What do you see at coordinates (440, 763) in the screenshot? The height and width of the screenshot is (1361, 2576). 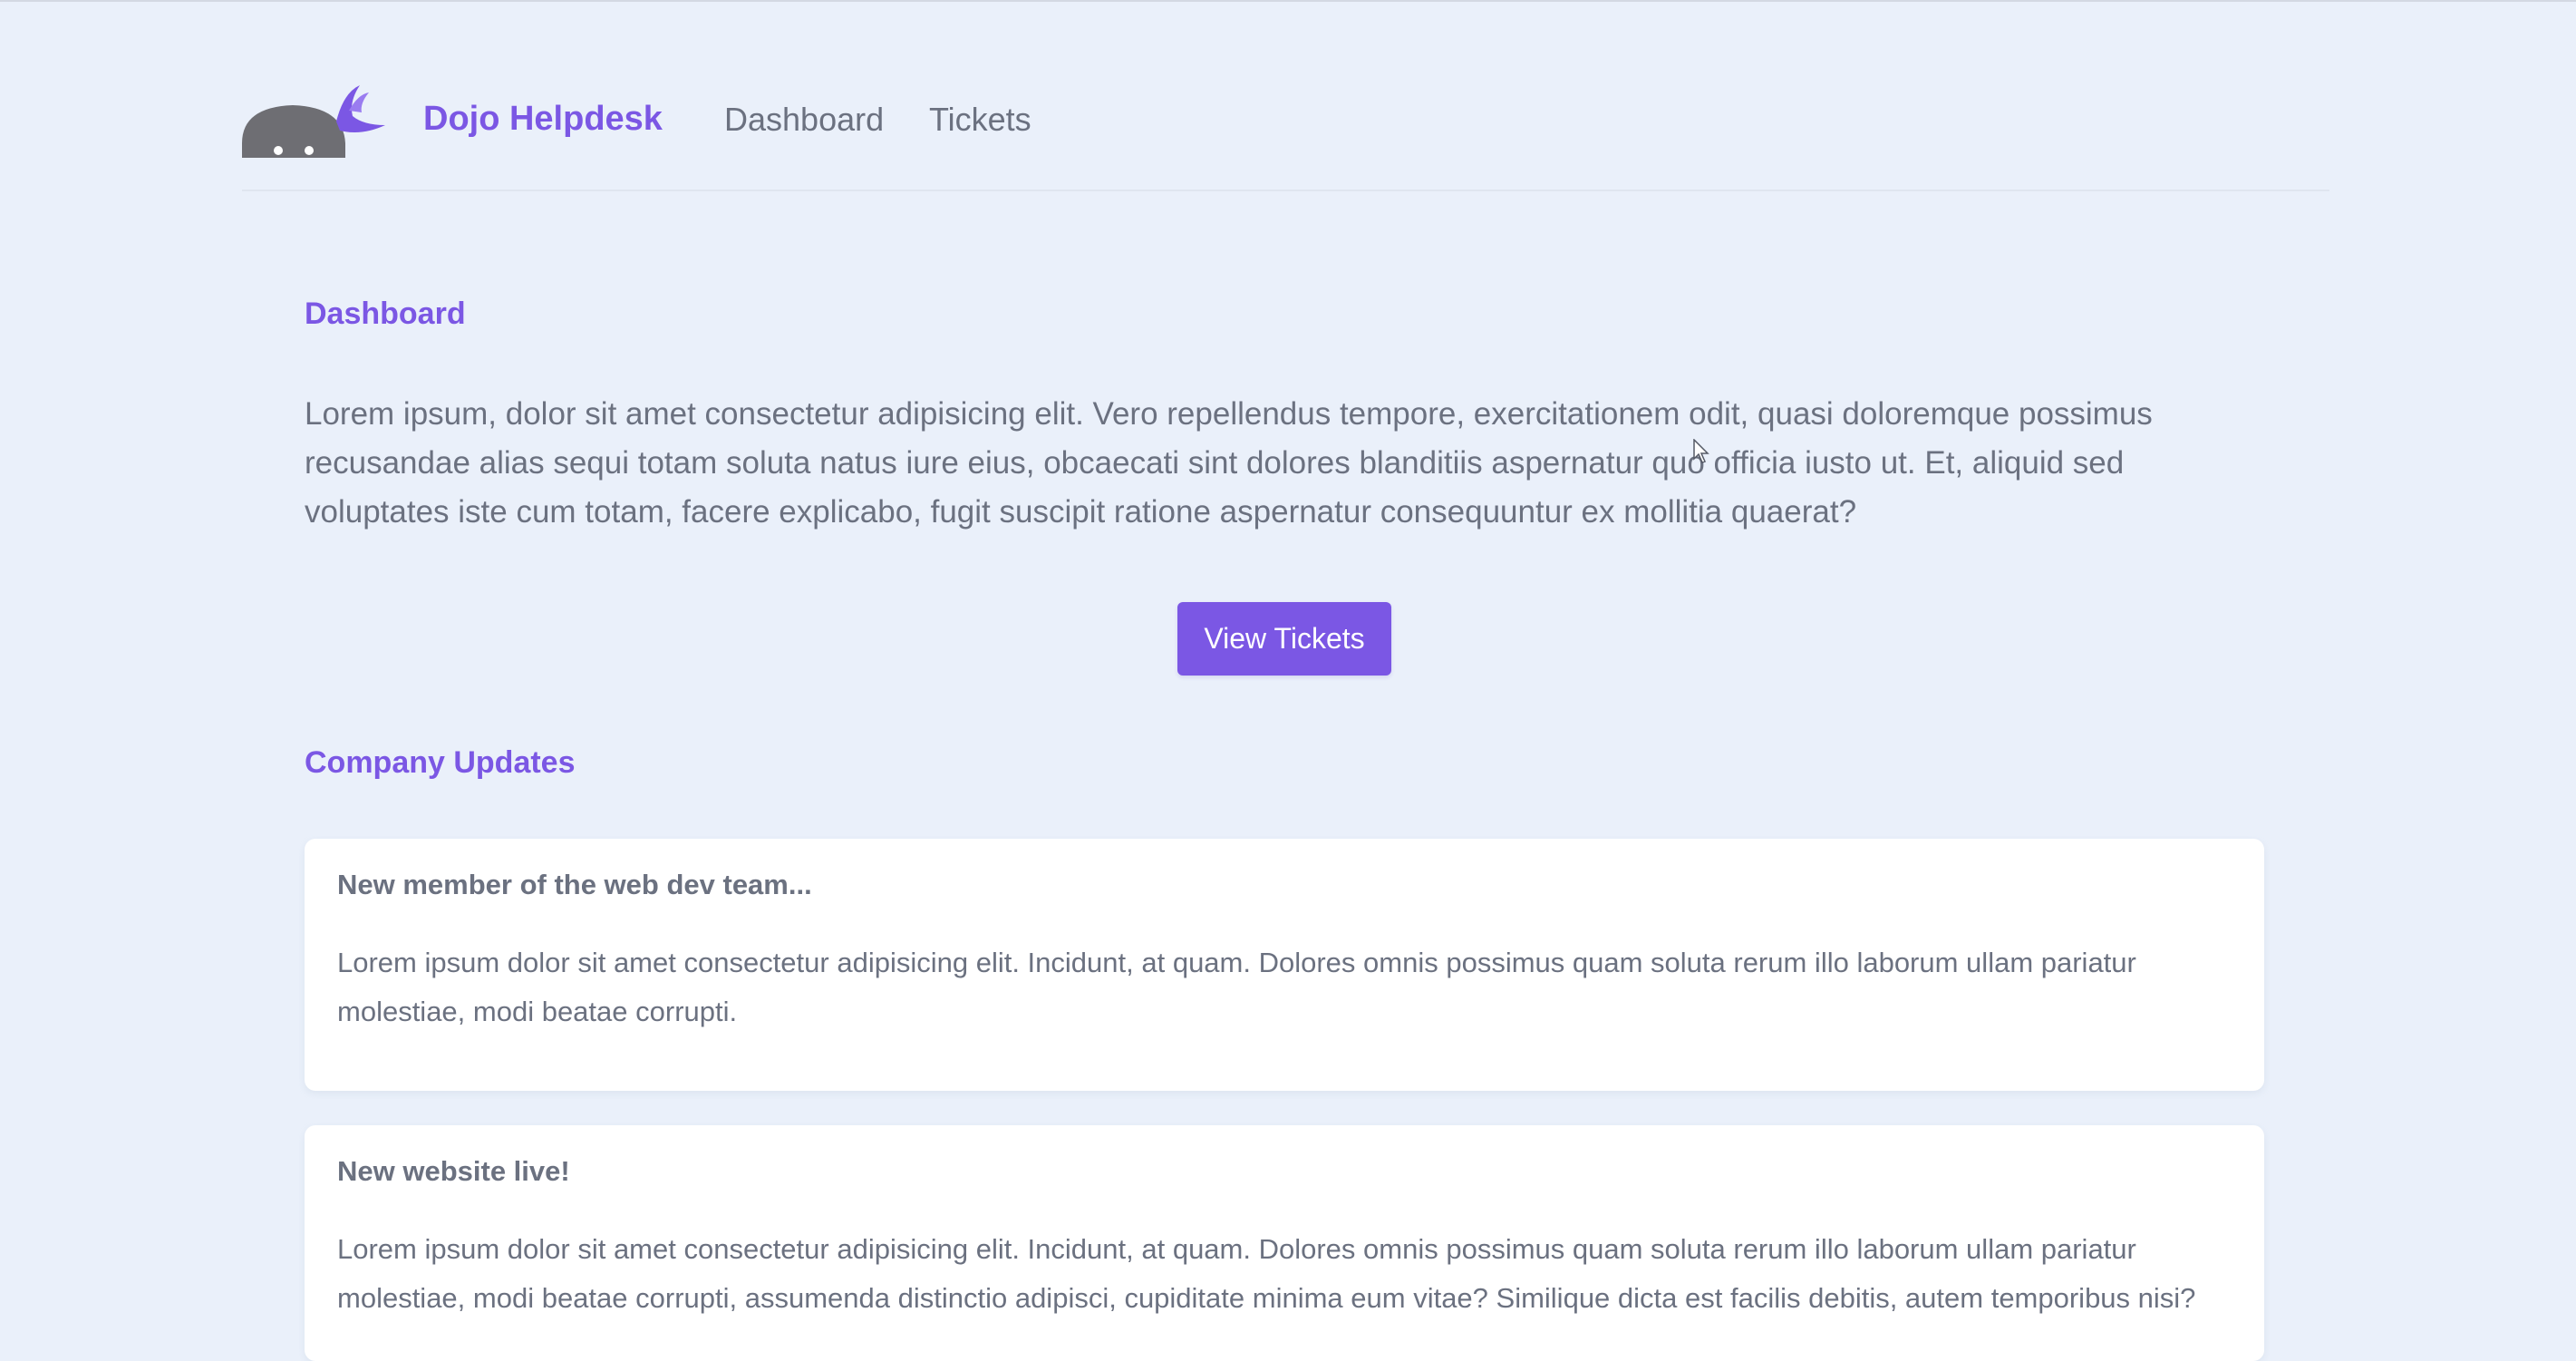 I see `company-updates-title: Company Updates` at bounding box center [440, 763].